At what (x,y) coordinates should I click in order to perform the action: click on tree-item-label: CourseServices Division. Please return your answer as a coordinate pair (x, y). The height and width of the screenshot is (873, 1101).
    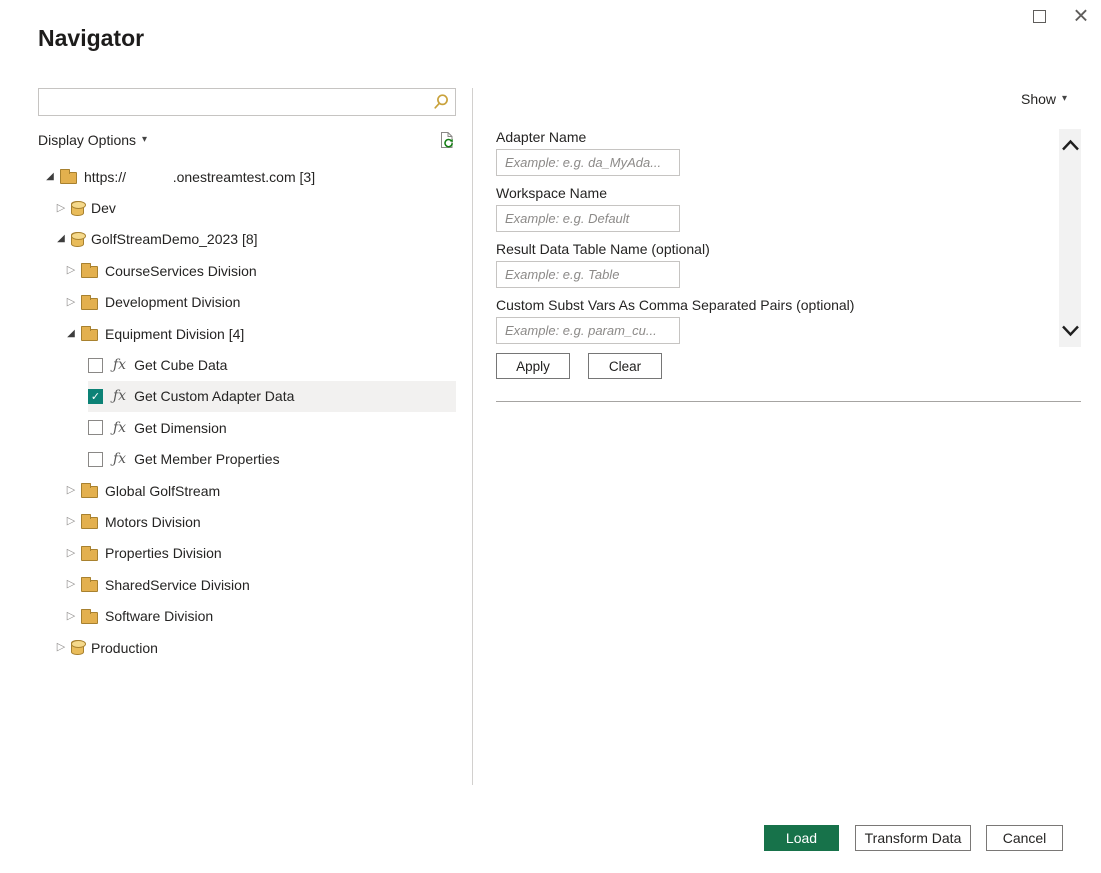
    Looking at the image, I should click on (181, 270).